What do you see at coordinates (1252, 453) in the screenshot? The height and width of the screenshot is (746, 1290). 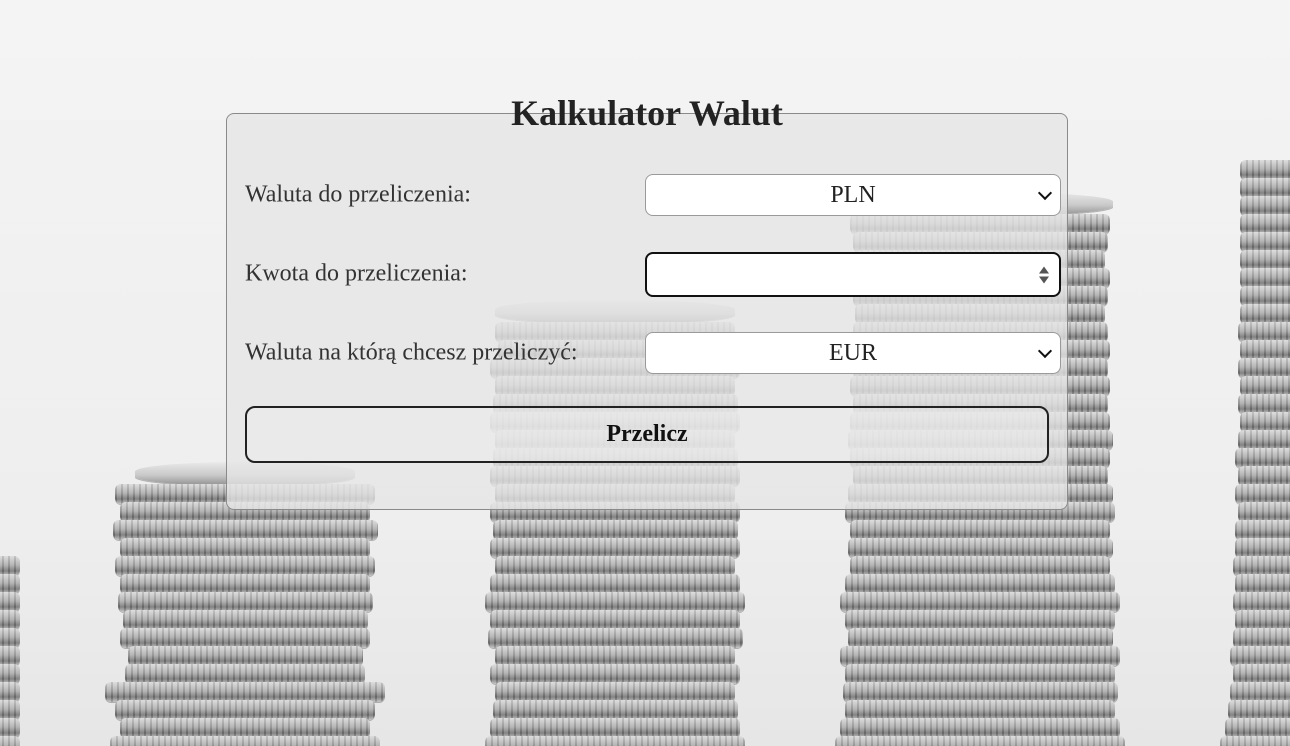 I see `coin-stack-right-edge` at bounding box center [1252, 453].